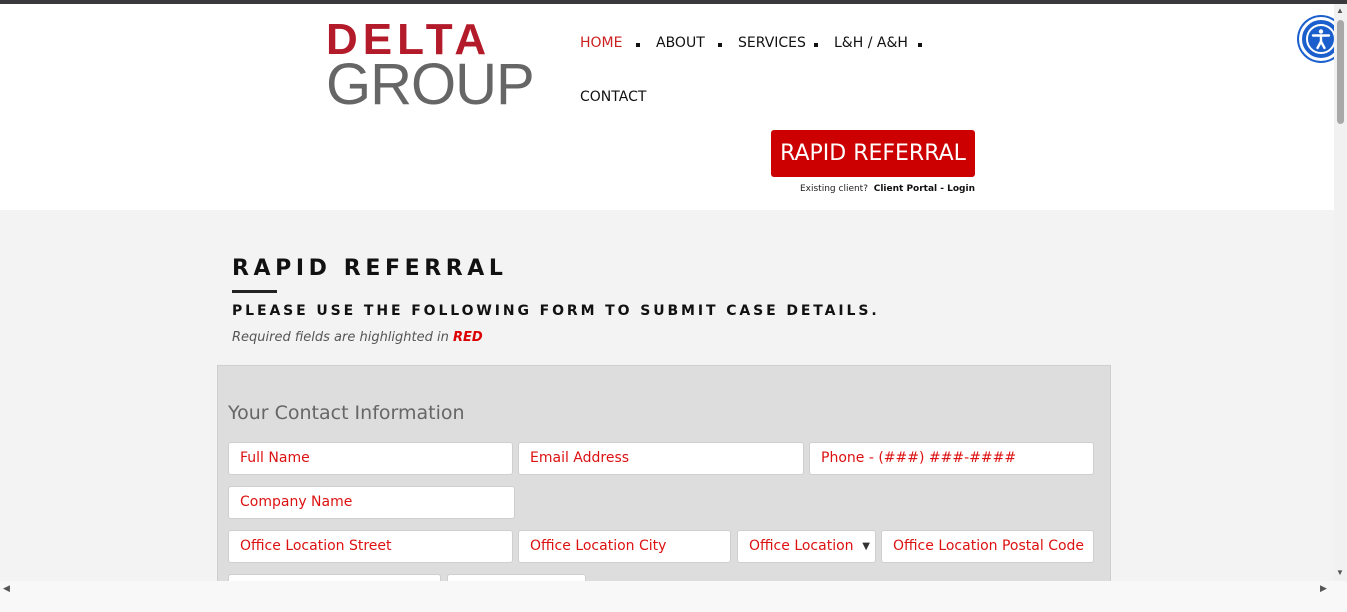 The width and height of the screenshot is (1347, 612). What do you see at coordinates (1340, 10) in the screenshot?
I see `scroll-up-icon: ▲` at bounding box center [1340, 10].